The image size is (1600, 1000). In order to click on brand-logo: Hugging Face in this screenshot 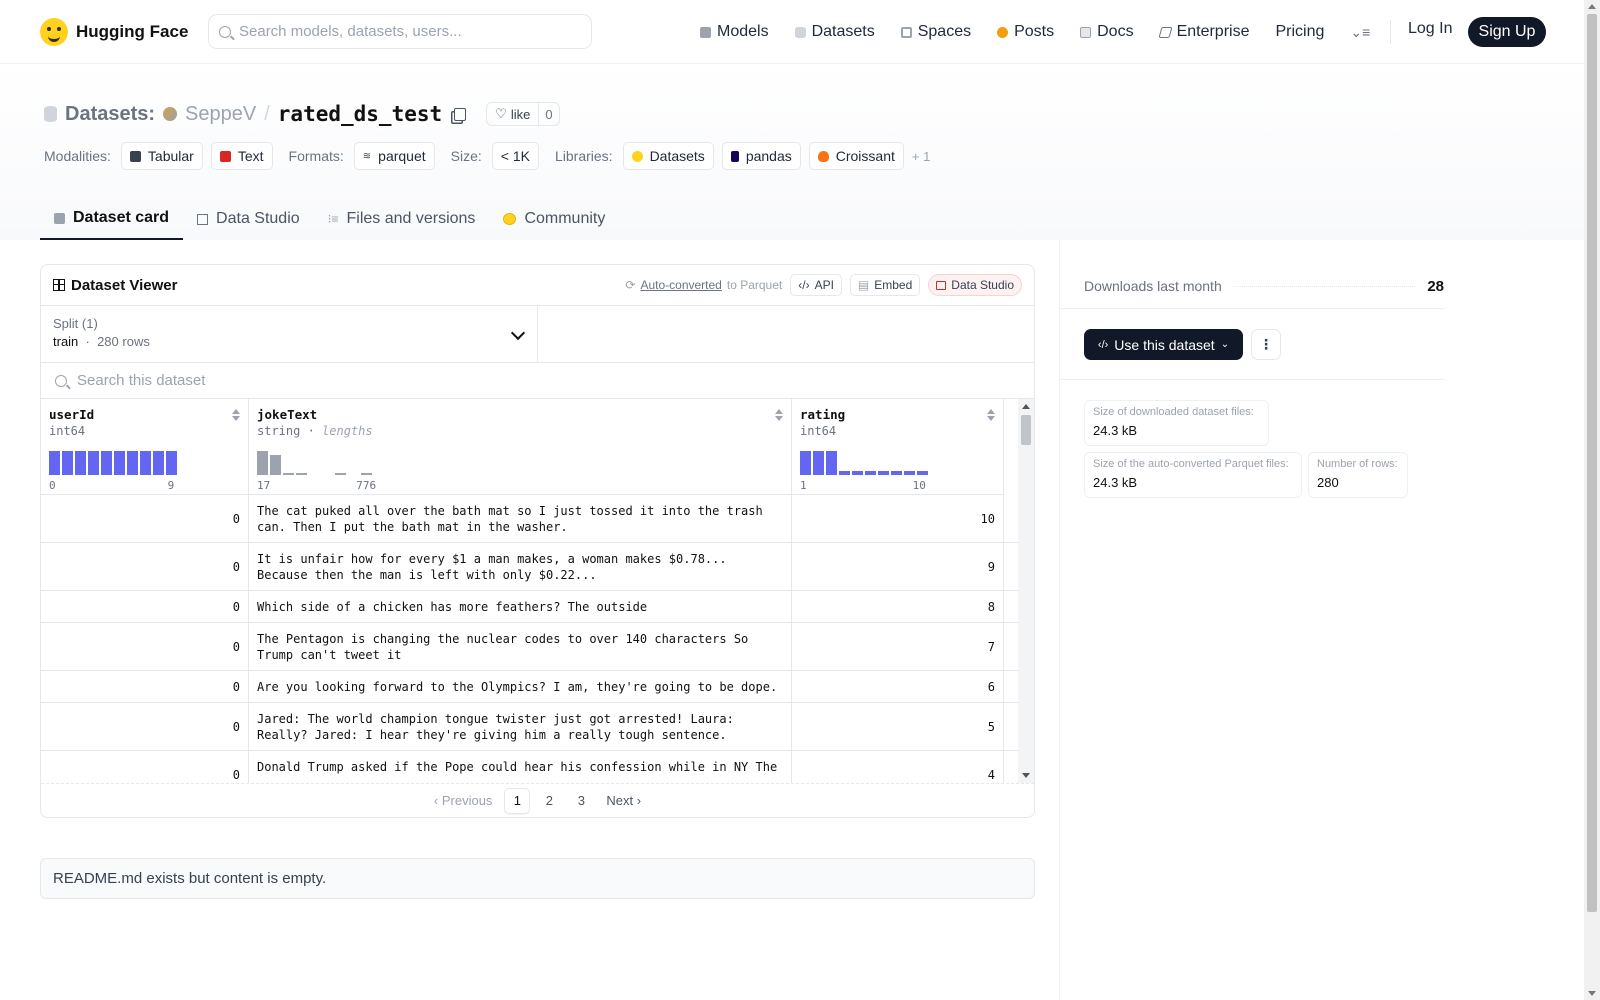, I will do `click(114, 31)`.